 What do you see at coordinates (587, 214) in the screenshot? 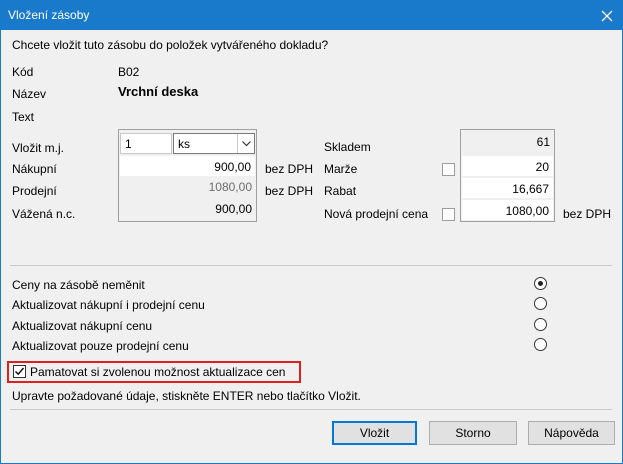
I see `bez-dph-label-3: bez DPH` at bounding box center [587, 214].